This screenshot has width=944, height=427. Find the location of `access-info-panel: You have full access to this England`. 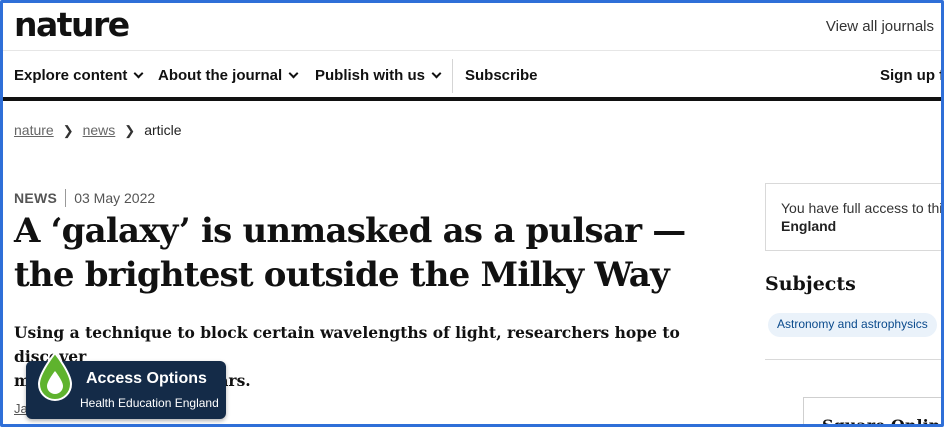

access-info-panel: You have full access to this England is located at coordinates (854, 217).